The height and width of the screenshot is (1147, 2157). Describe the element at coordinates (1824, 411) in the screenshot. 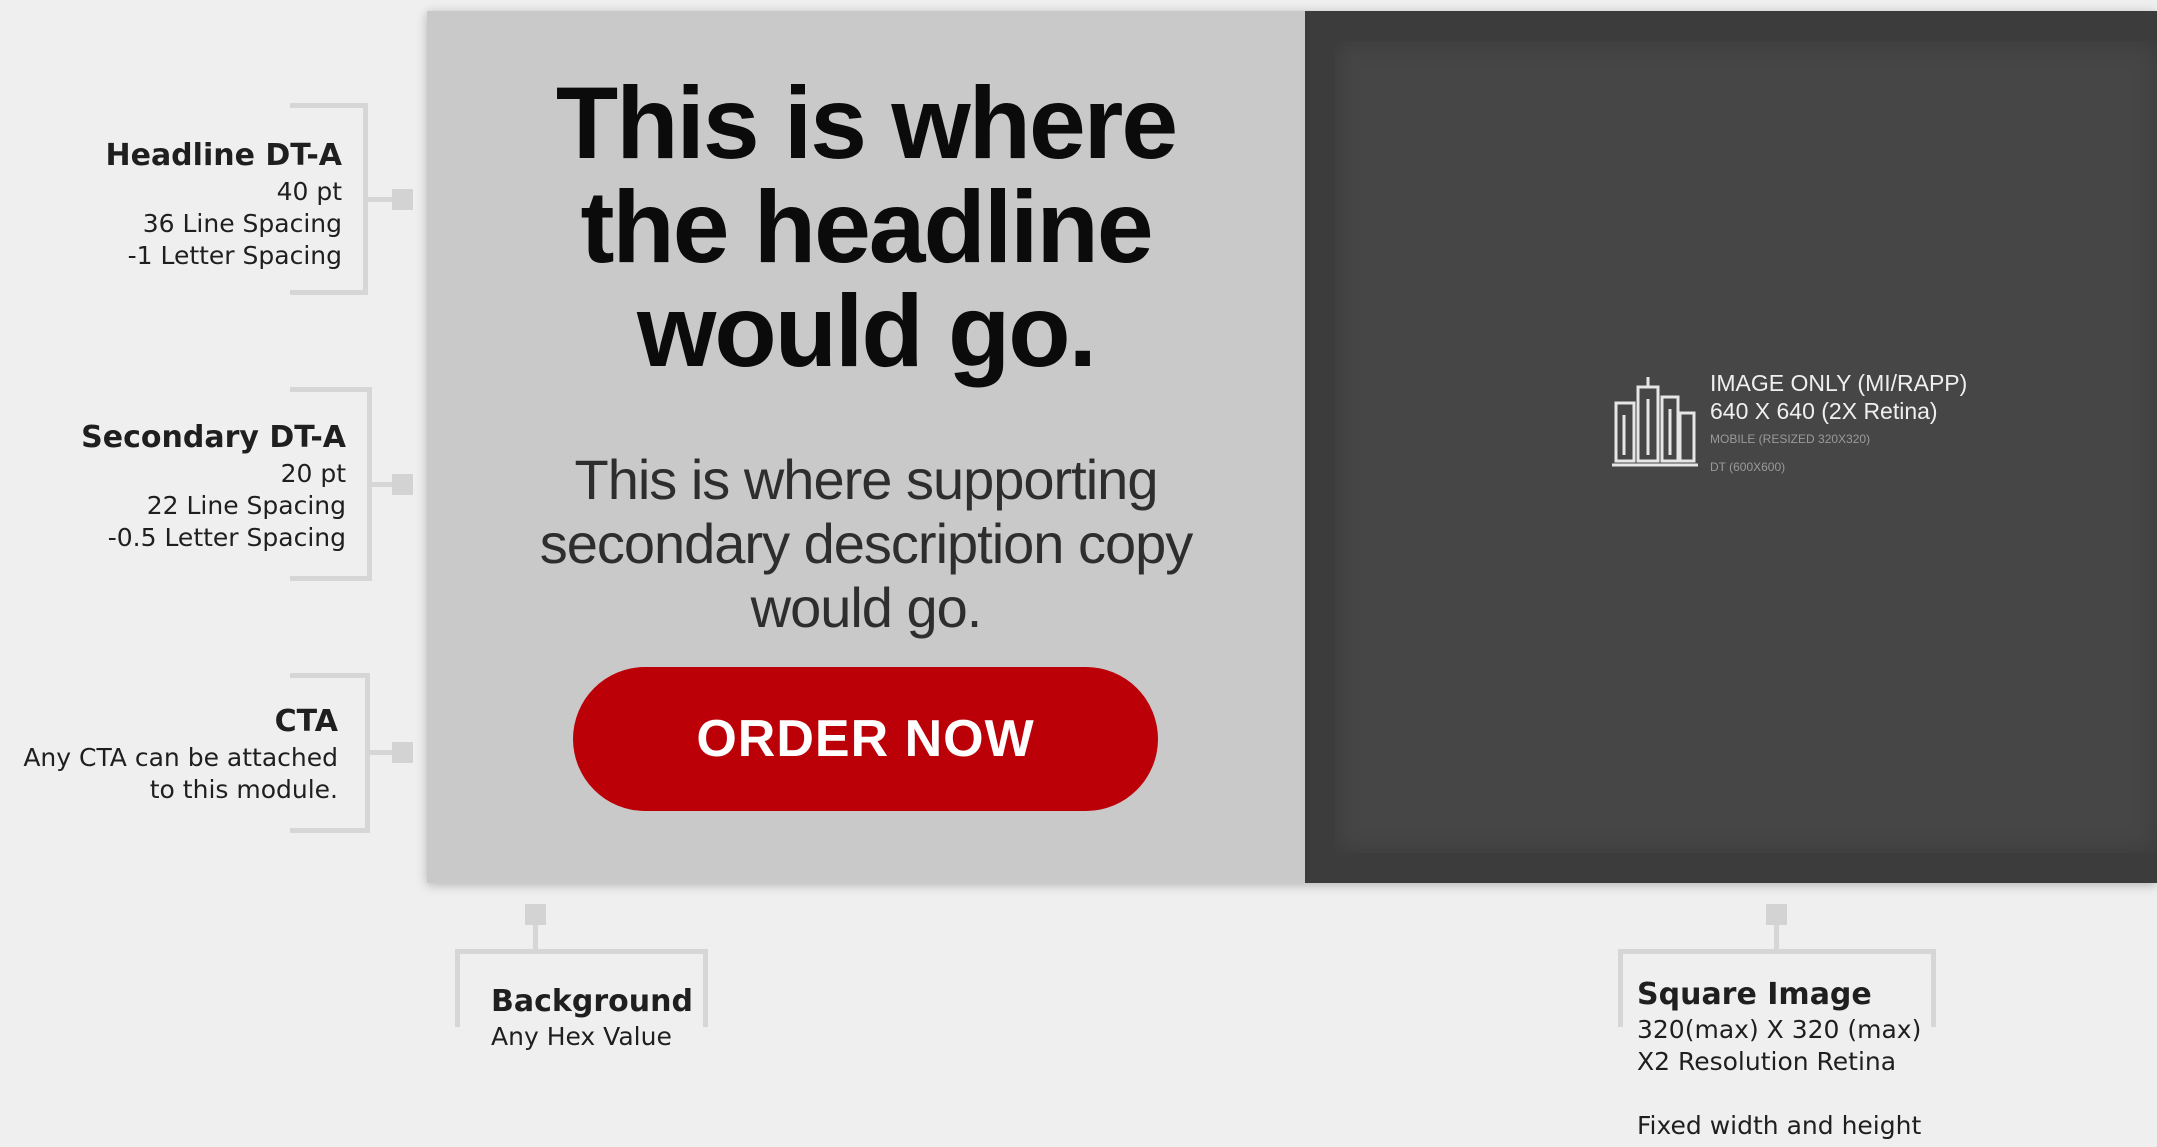

I see `image-spec-line-2: 640 X 640 (2X Retina)` at that location.